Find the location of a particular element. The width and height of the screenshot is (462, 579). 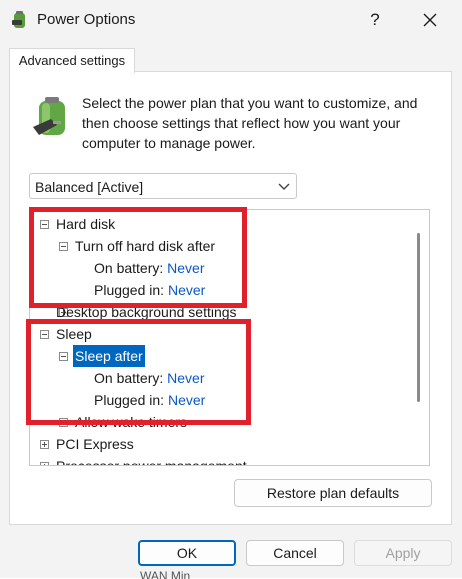

annotation-box-hard-disk is located at coordinates (138, 257).